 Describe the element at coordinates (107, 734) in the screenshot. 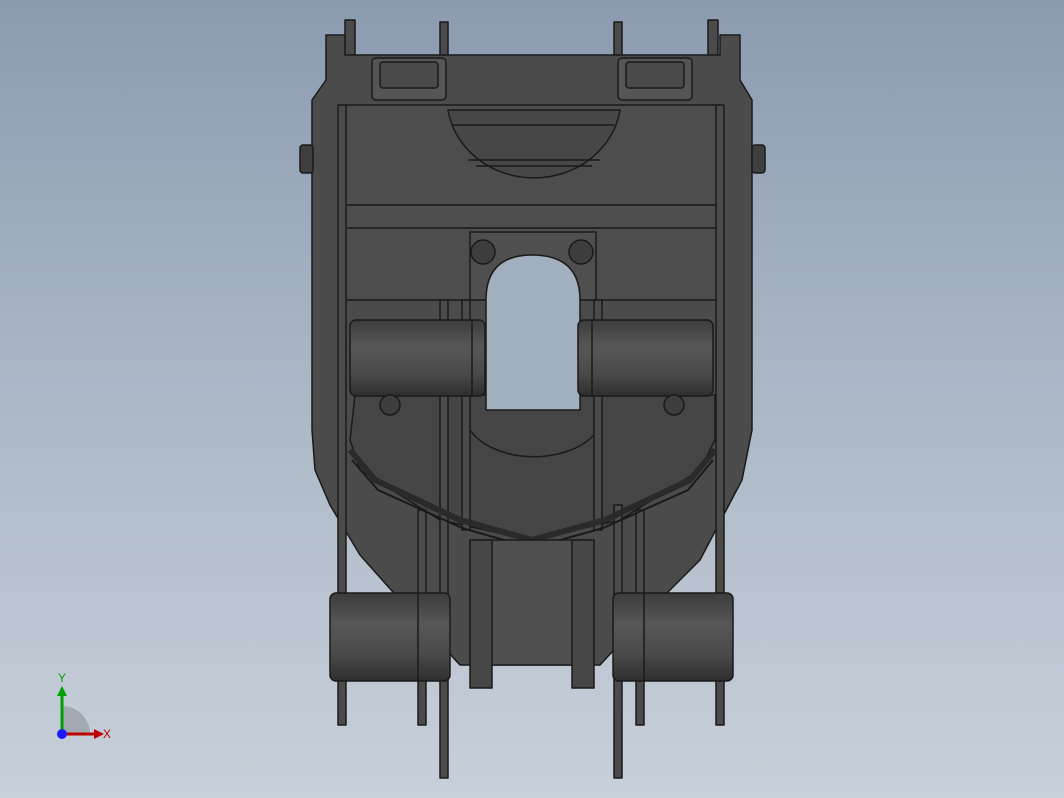

I see `x-axis-label: X` at that location.